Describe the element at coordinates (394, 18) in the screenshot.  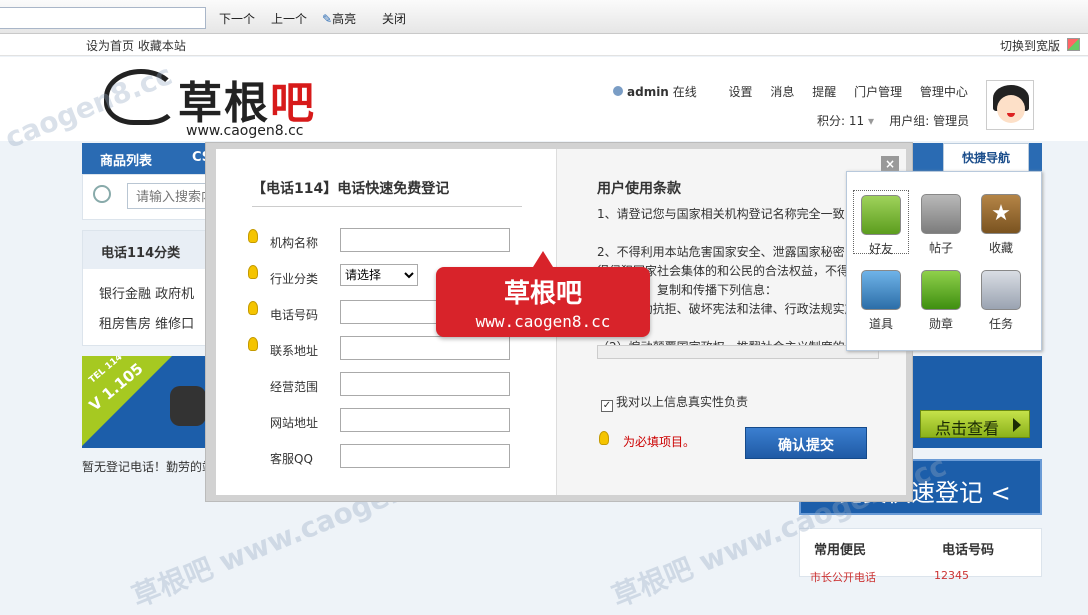
I see `close-find-button: 关闭` at that location.